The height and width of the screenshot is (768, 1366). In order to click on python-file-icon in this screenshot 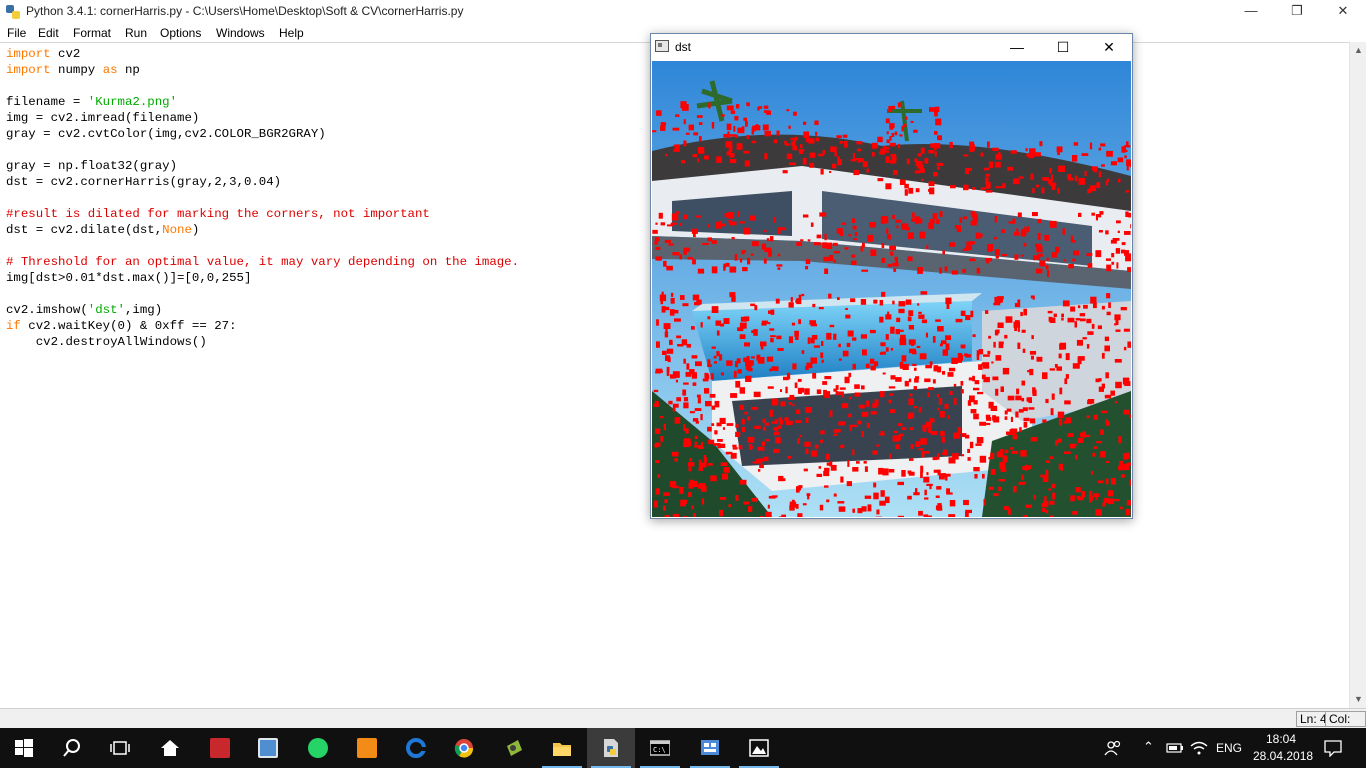, I will do `click(611, 748)`.